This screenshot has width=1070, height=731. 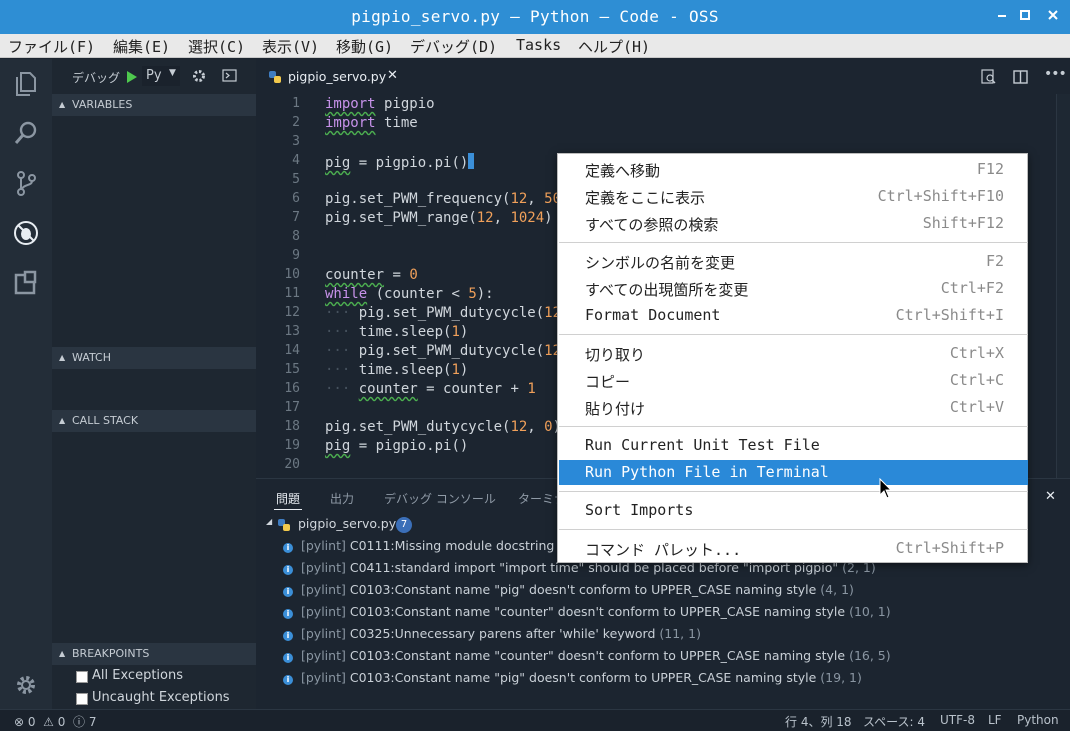 What do you see at coordinates (1050, 496) in the screenshot?
I see `close-panel-icon: ✕` at bounding box center [1050, 496].